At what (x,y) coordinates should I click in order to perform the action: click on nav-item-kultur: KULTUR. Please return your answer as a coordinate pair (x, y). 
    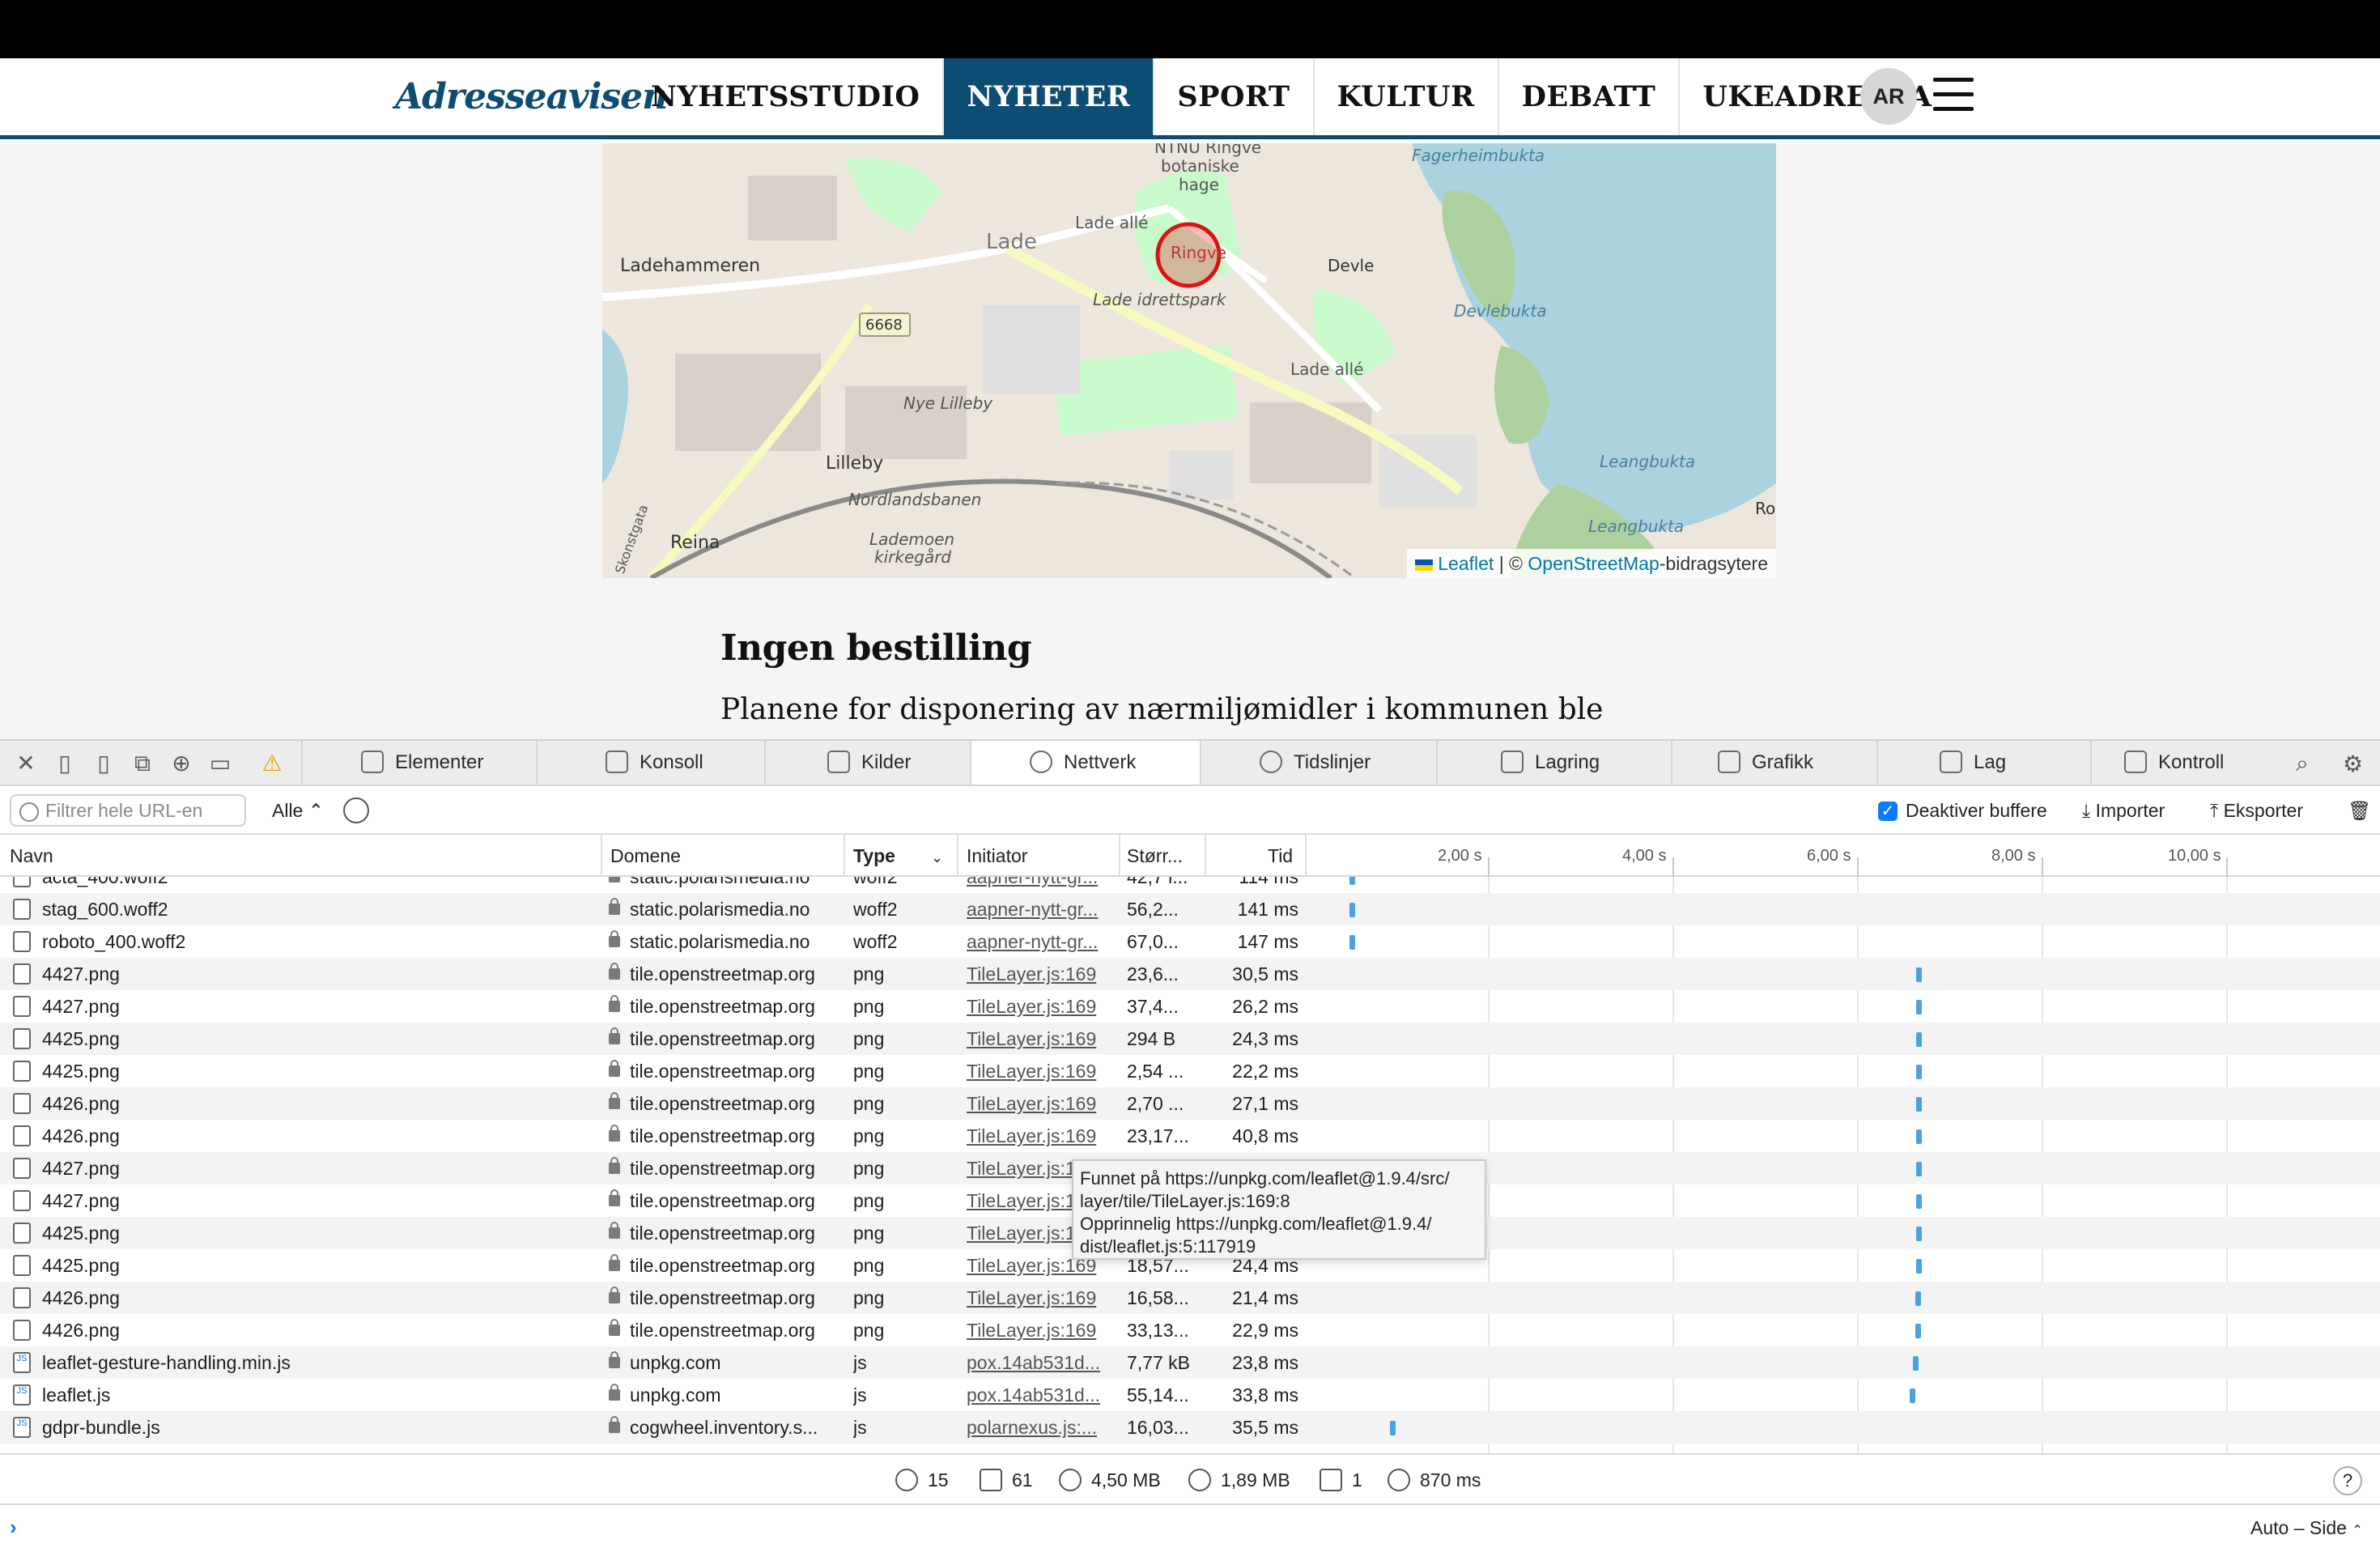
    Looking at the image, I should click on (1407, 96).